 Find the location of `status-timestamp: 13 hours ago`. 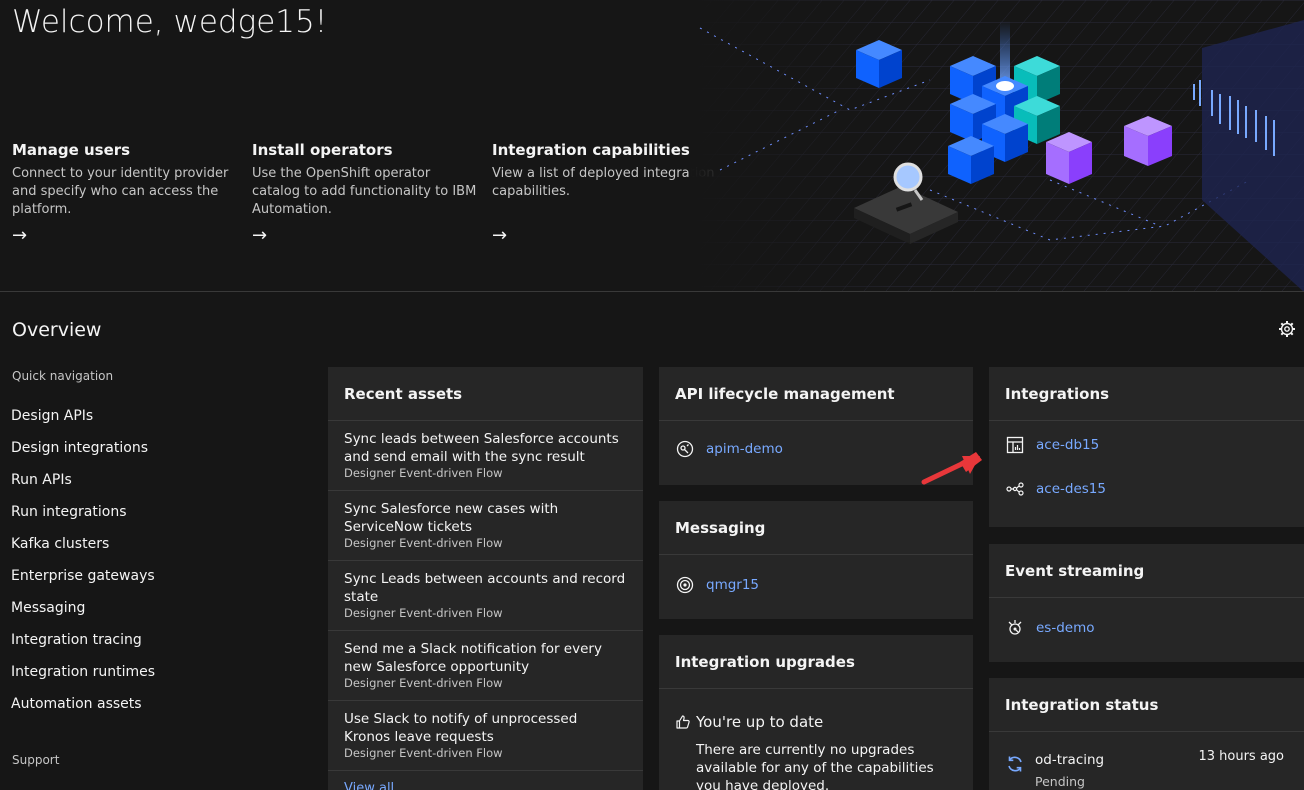

status-timestamp: 13 hours ago is located at coordinates (1241, 756).